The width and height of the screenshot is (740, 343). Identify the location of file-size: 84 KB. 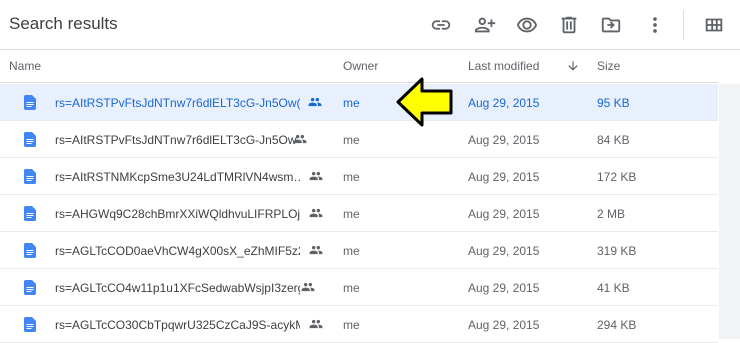
(613, 140).